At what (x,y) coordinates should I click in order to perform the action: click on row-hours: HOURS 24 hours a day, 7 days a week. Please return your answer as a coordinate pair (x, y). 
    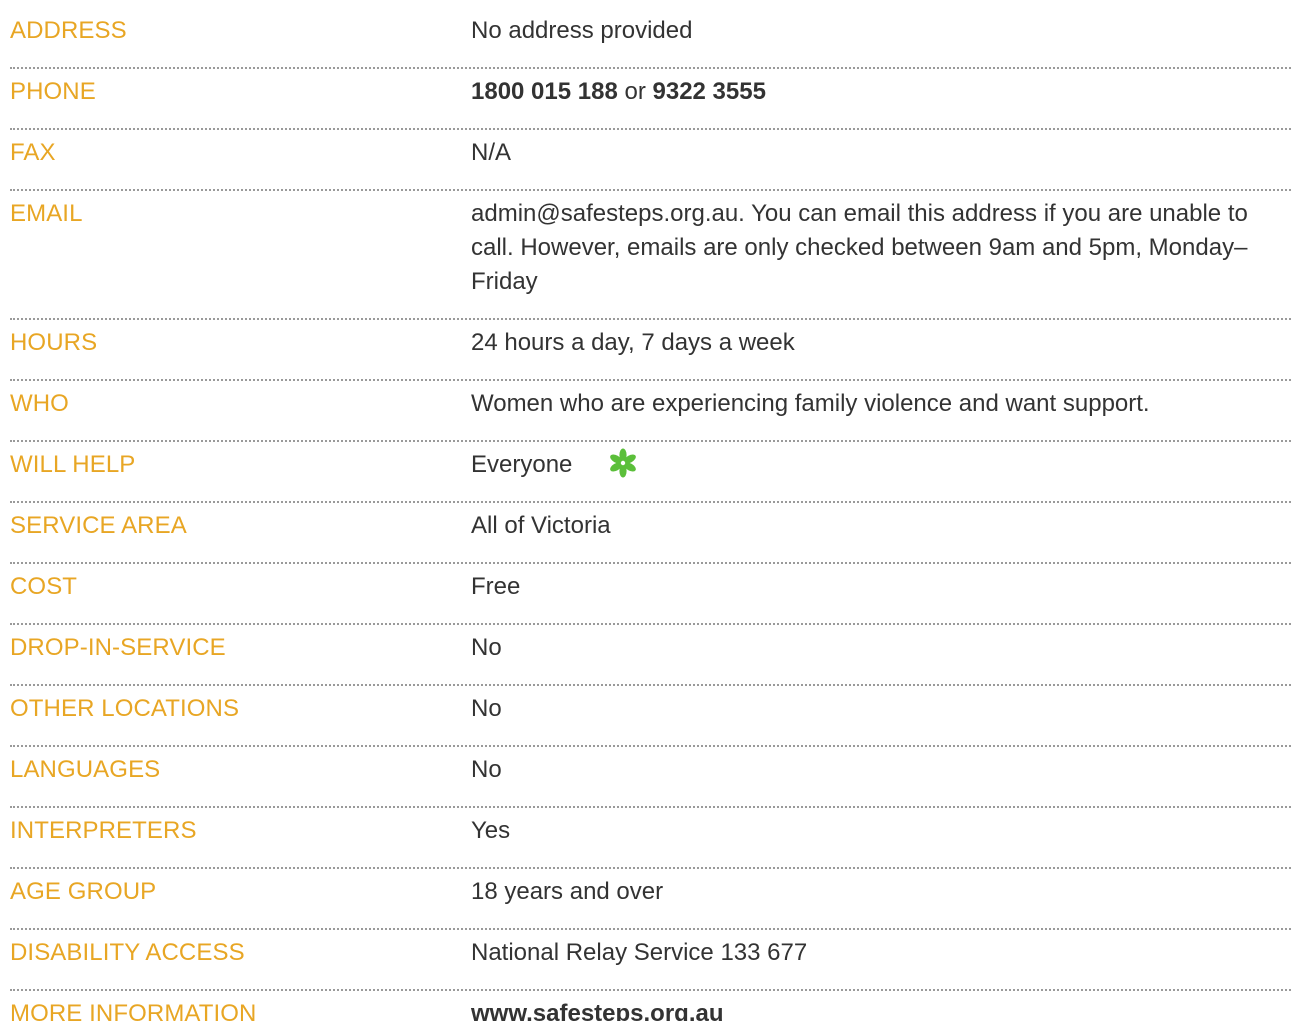
    Looking at the image, I should click on (650, 350).